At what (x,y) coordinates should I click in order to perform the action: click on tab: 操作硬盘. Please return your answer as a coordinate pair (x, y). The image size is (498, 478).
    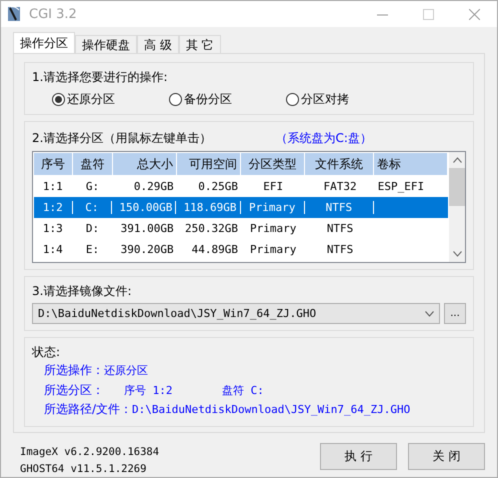
    Looking at the image, I should click on (106, 44).